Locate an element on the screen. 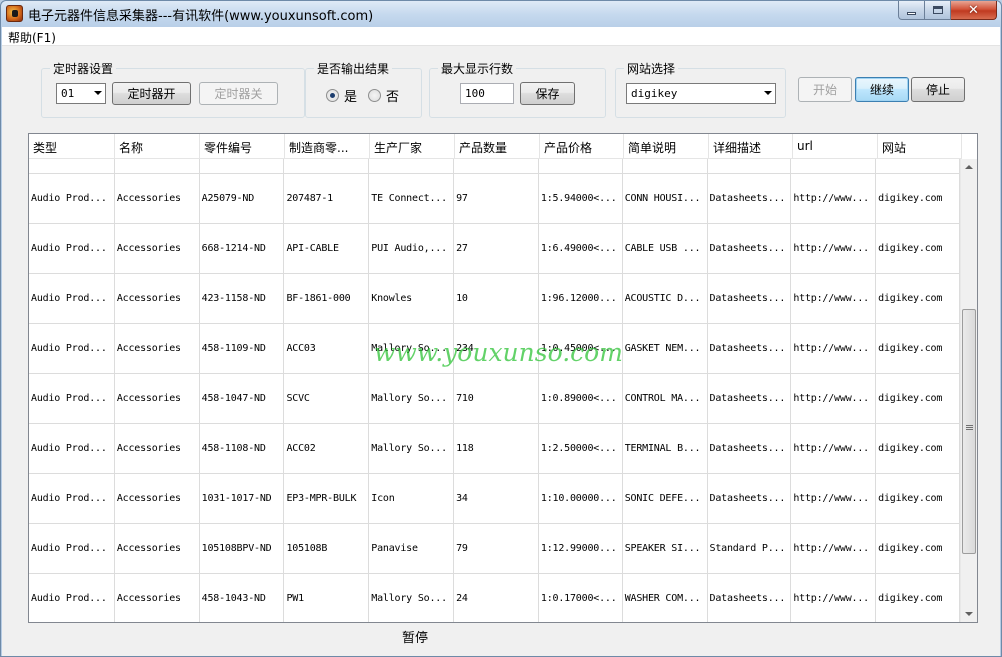  output-no-radio: 否 is located at coordinates (383, 95).